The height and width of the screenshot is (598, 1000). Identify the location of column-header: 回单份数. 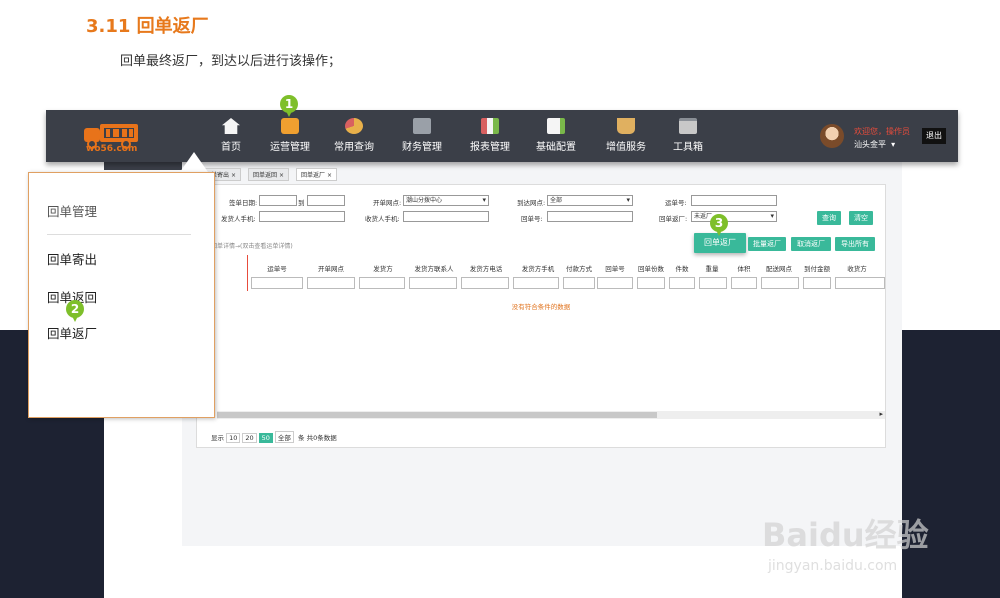
(651, 268).